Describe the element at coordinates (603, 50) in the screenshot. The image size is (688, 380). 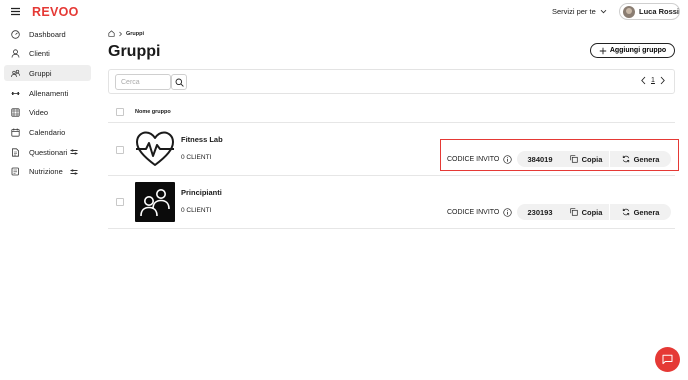
I see `plus-icon` at that location.